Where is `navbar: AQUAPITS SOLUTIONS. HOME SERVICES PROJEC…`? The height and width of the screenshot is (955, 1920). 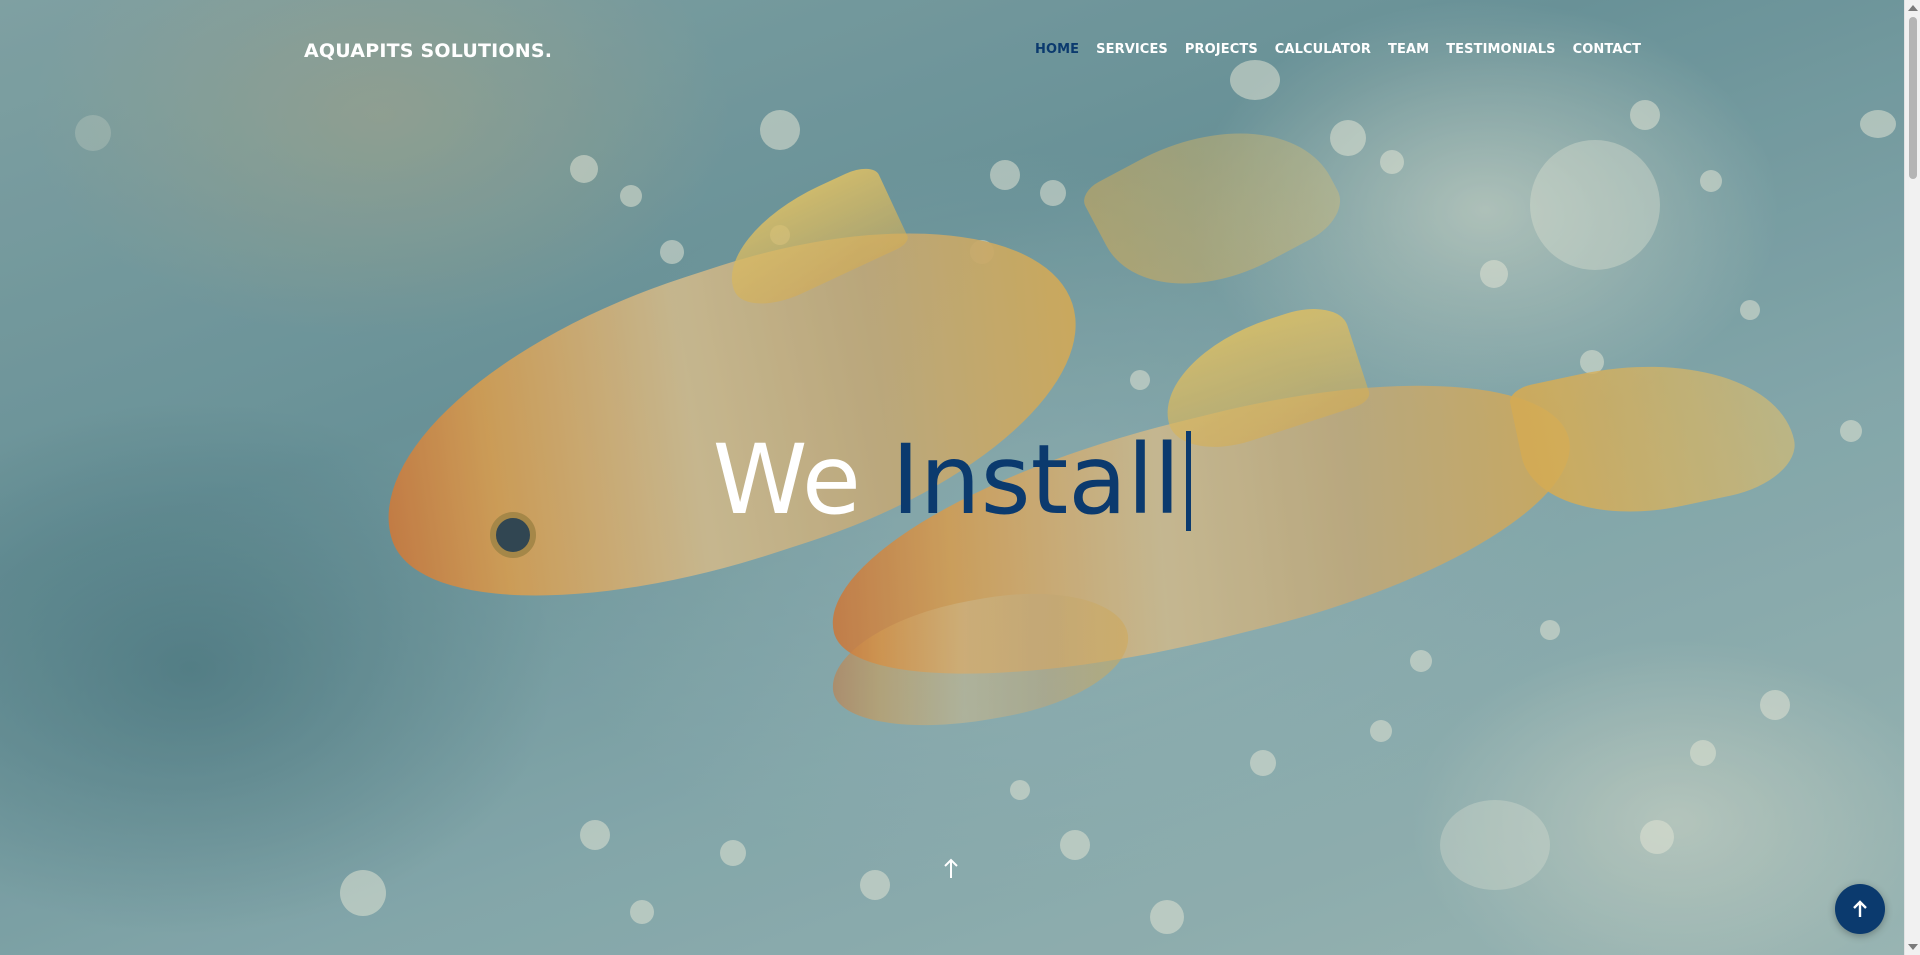 navbar: AQUAPITS SOLUTIONS. HOME SERVICES PROJEC… is located at coordinates (952, 50).